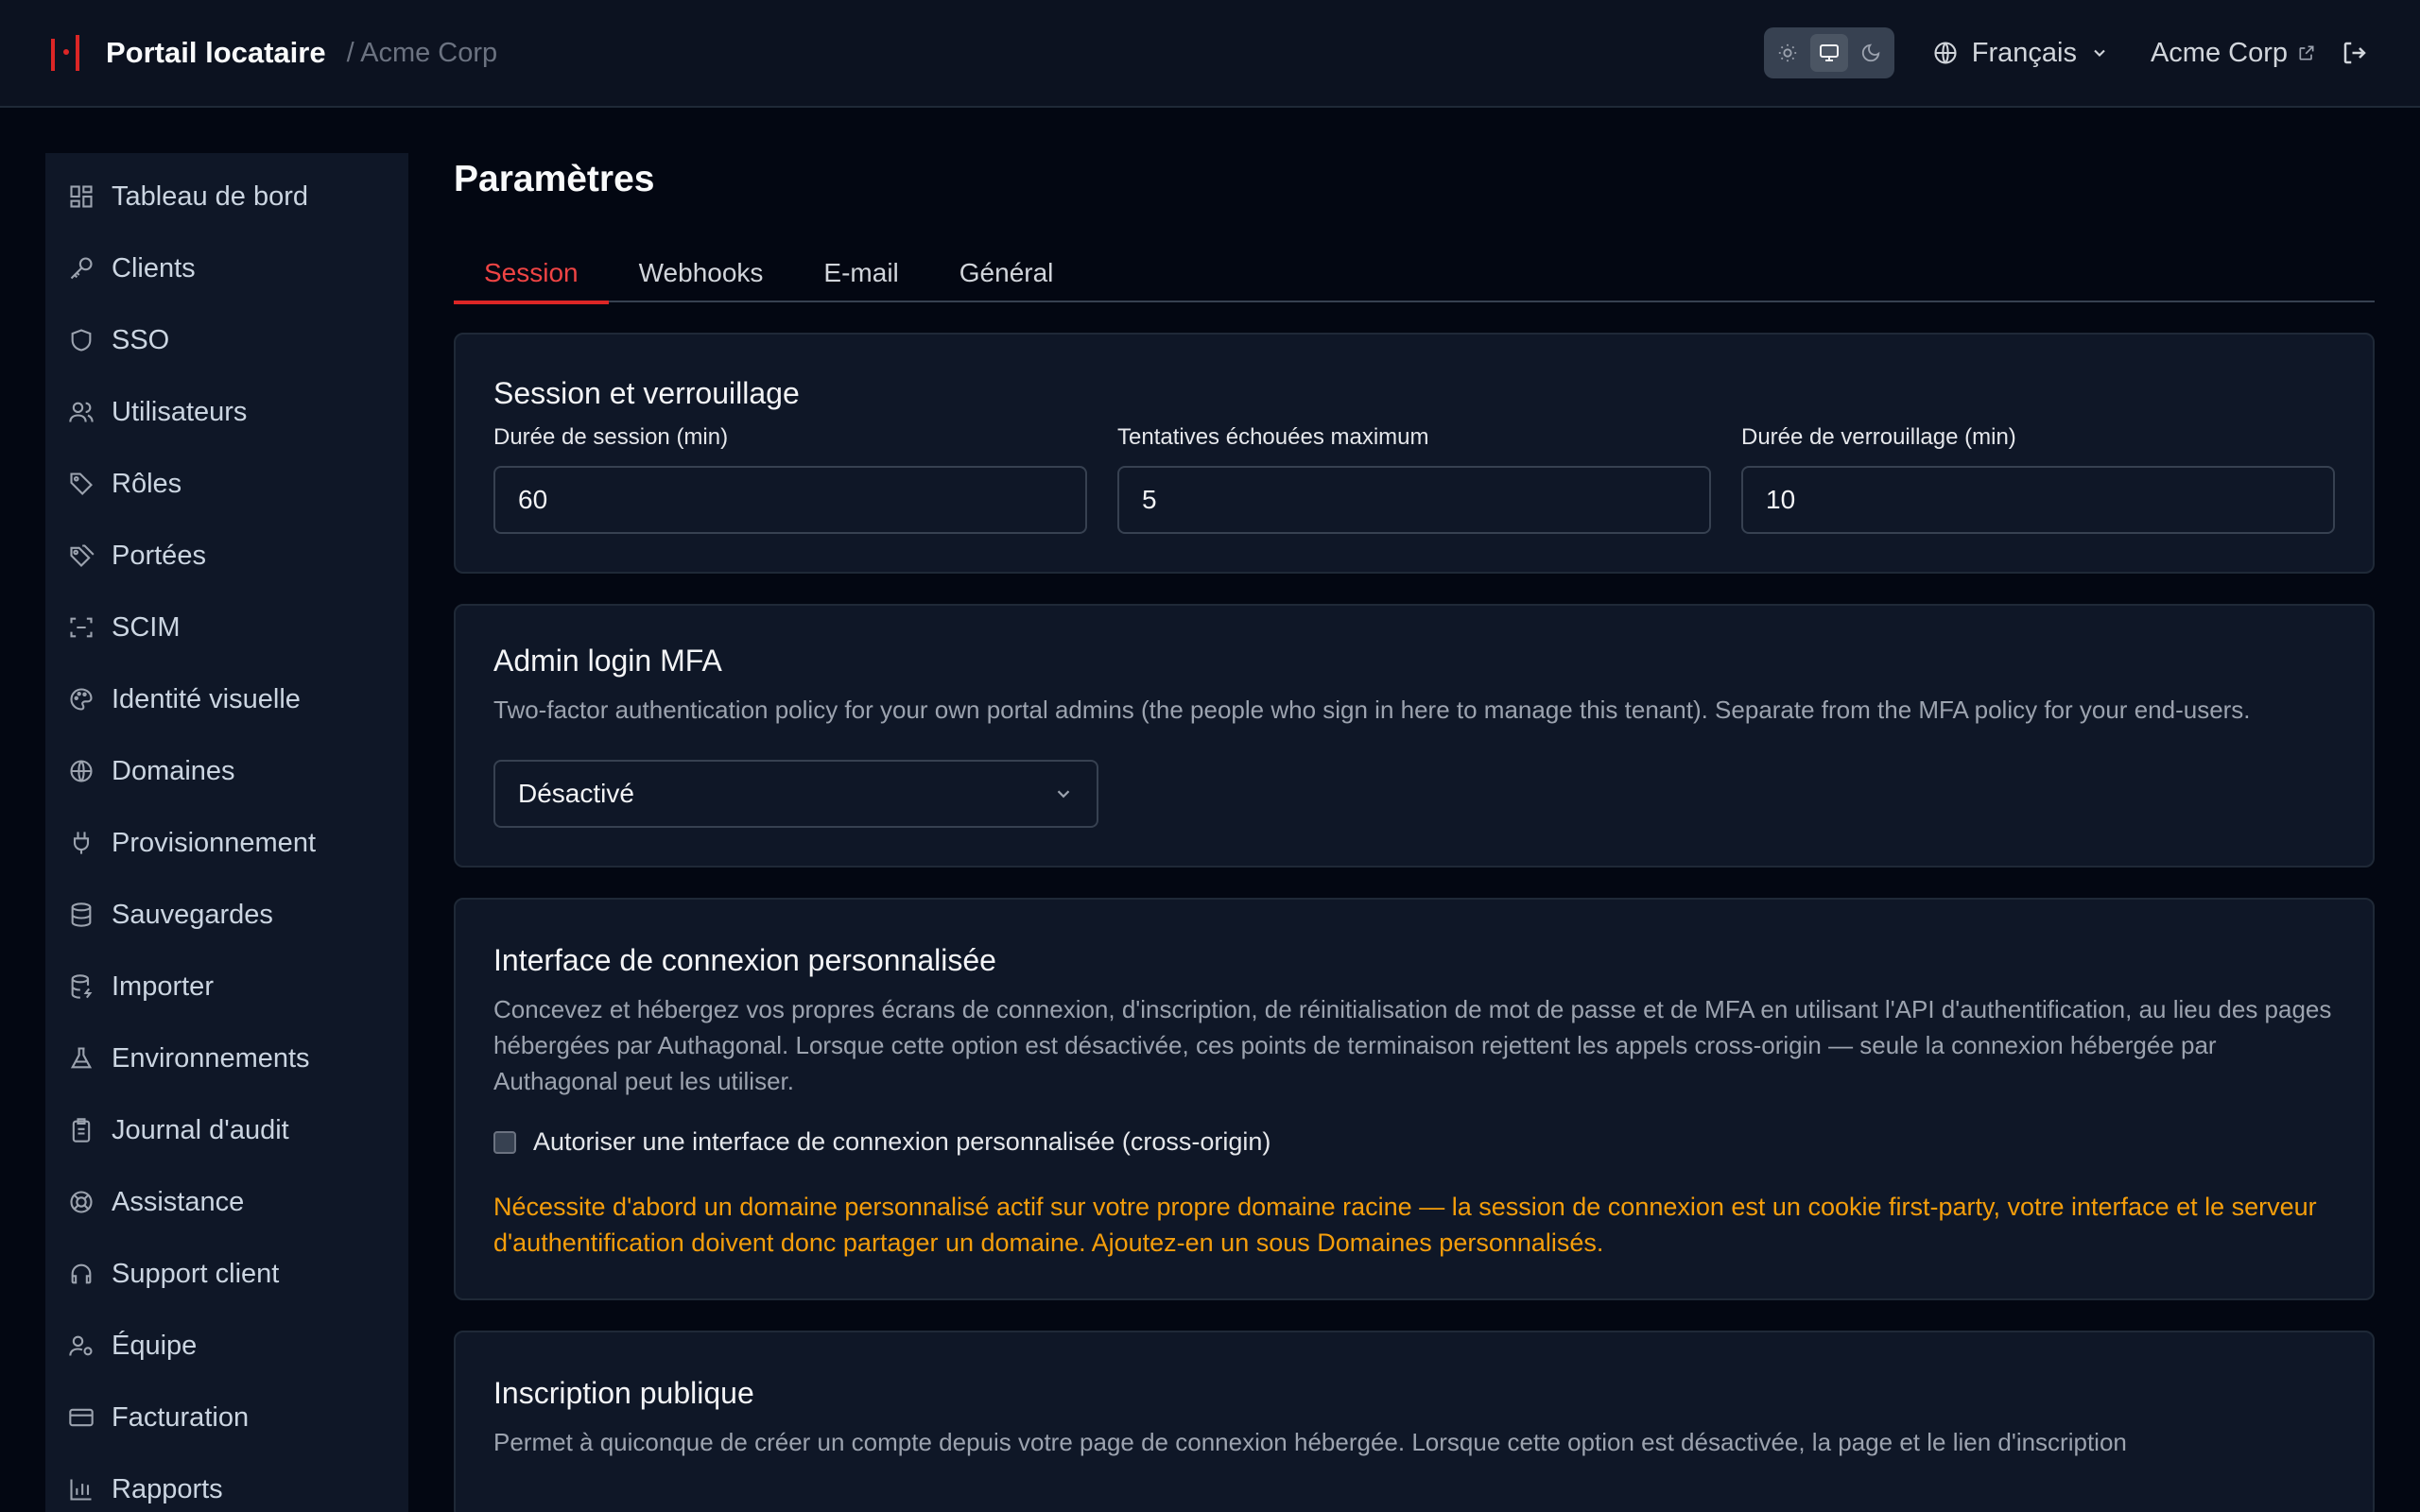  I want to click on tenant-link-label: Acme Corp, so click(2219, 52).